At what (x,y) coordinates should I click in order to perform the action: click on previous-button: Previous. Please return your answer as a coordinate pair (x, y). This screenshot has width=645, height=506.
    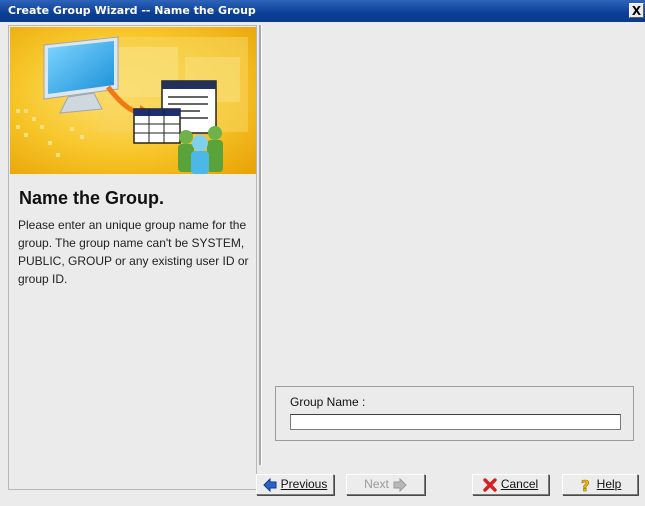
    Looking at the image, I should click on (295, 484).